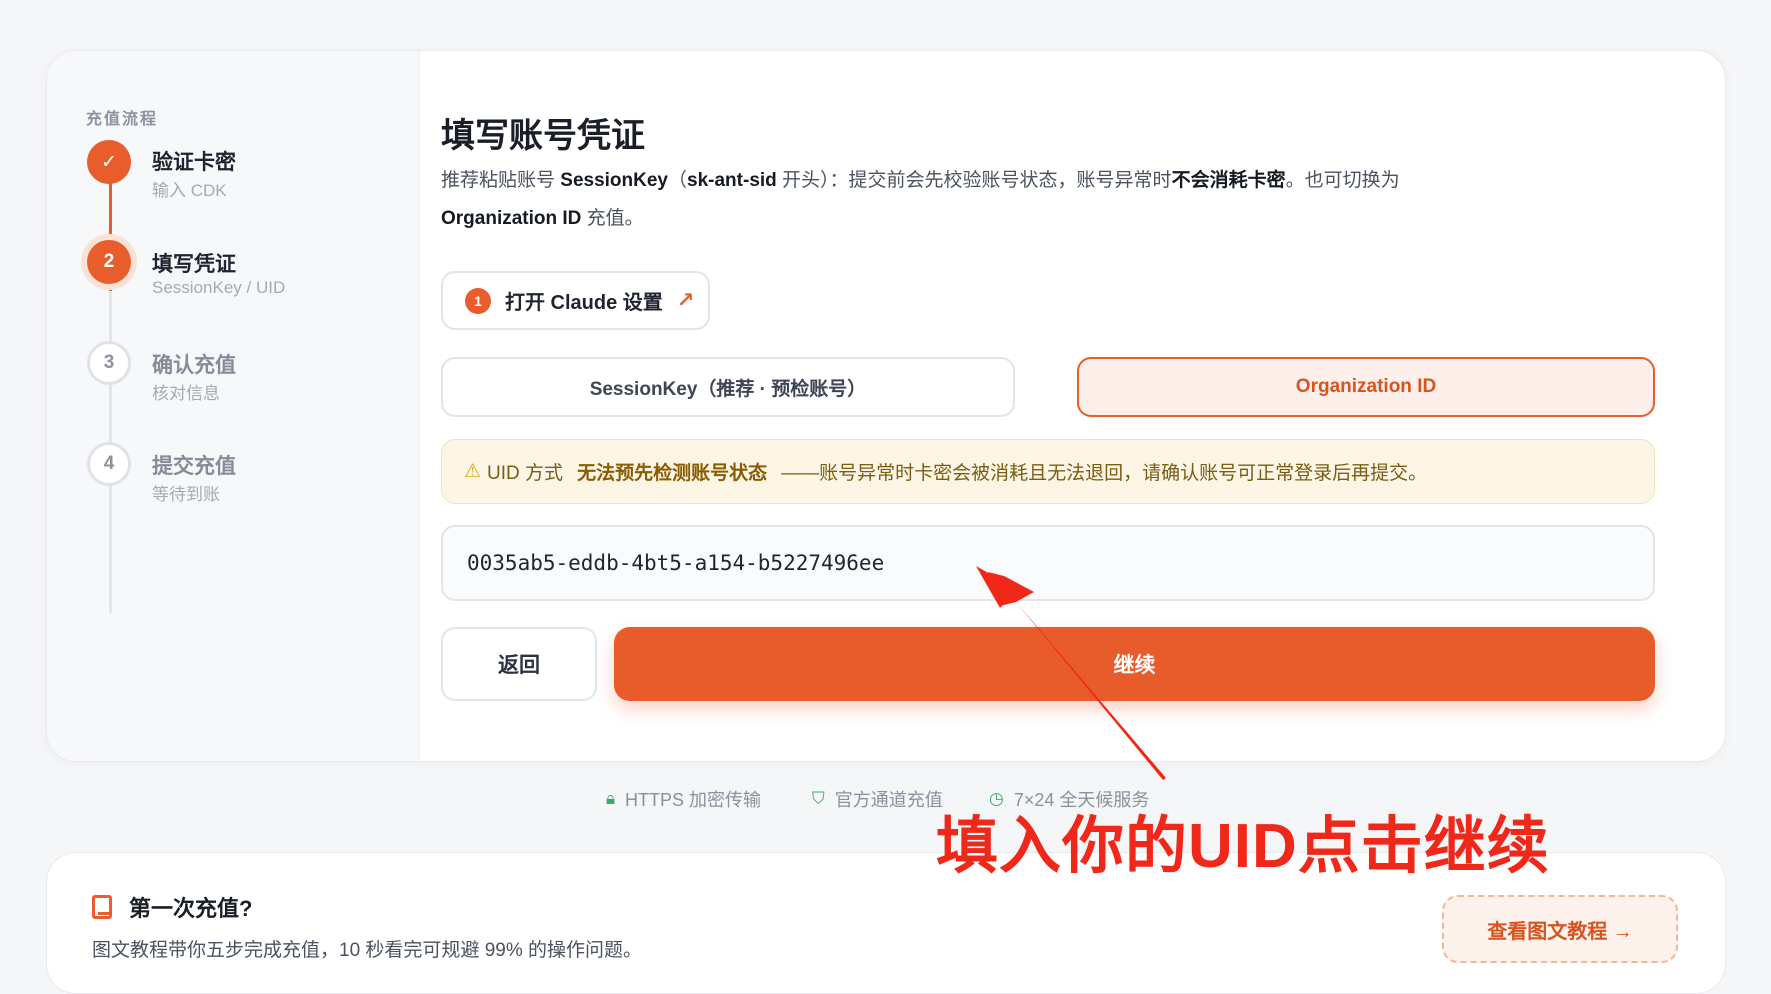 This screenshot has height=994, width=1771. What do you see at coordinates (672, 473) in the screenshot?
I see `warning-strong: 无法预先检测账号状态` at bounding box center [672, 473].